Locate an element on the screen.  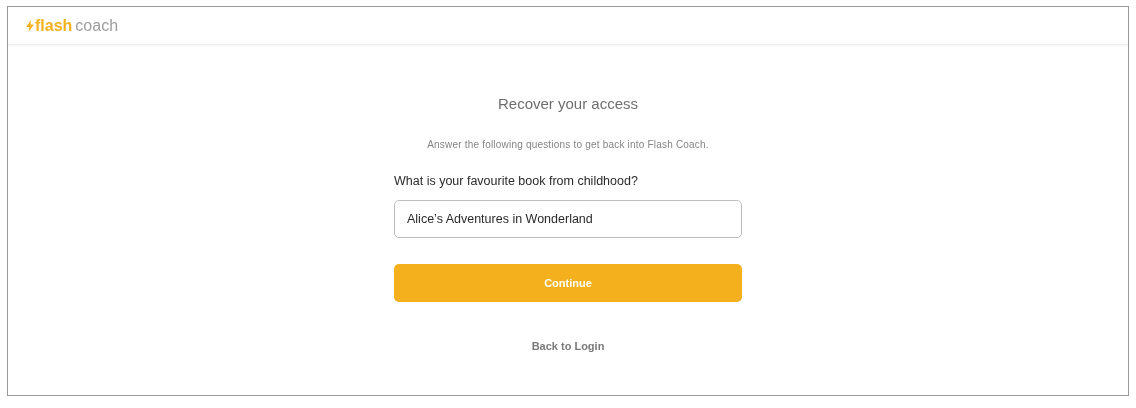
question-label: What is your favourite book from childhood? is located at coordinates (516, 181).